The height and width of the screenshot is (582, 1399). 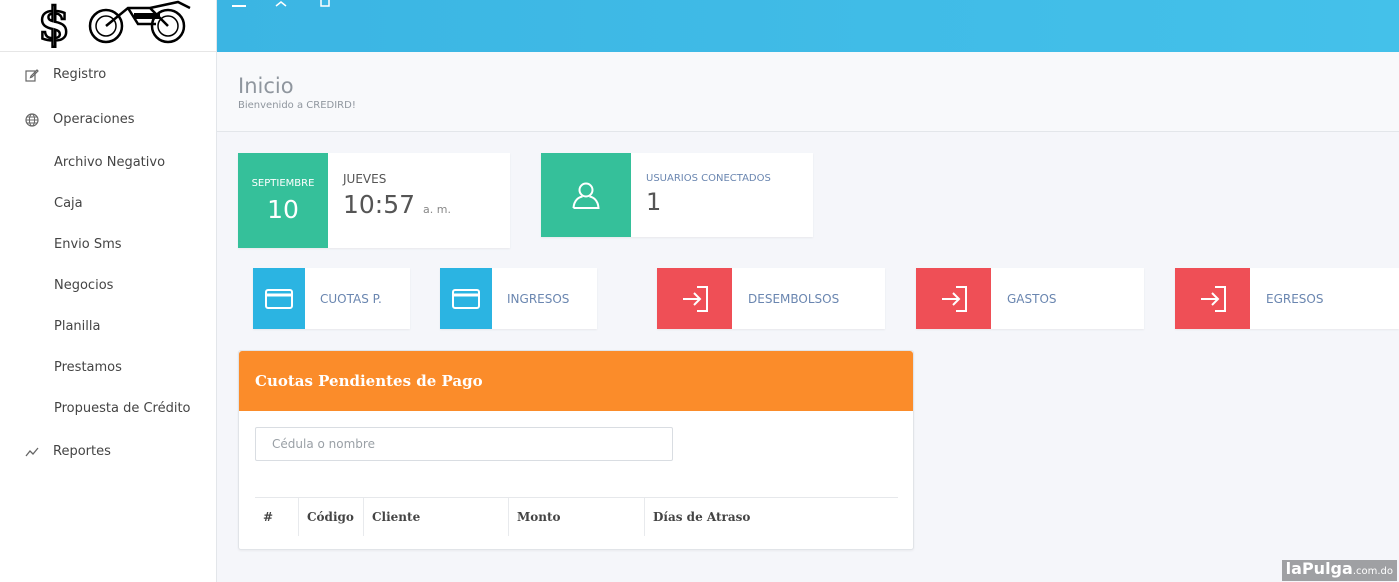 I want to click on date-time-card: SEPTIEMBRE 10 JUEVES 10:57 a. m., so click(x=374, y=200).